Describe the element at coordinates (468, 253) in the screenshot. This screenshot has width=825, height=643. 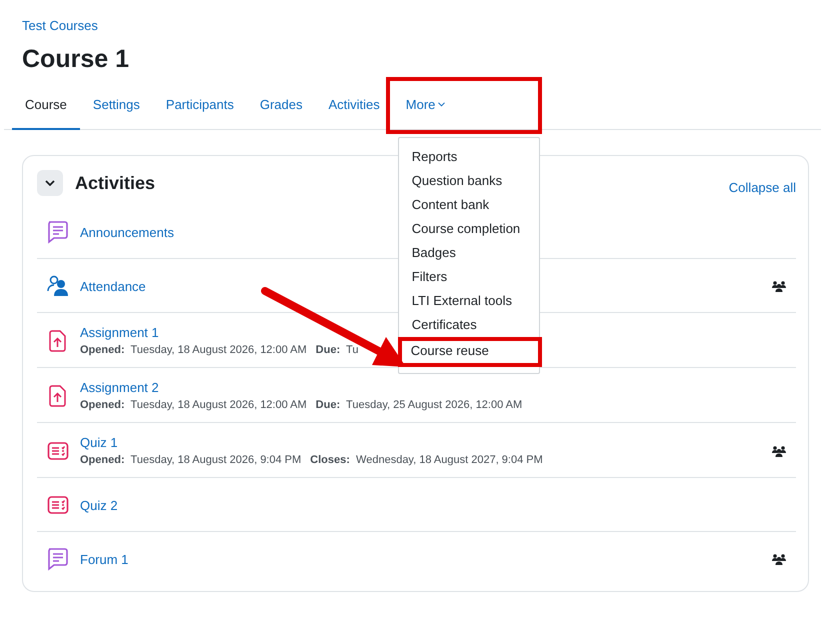
I see `menu-item: Badges` at that location.